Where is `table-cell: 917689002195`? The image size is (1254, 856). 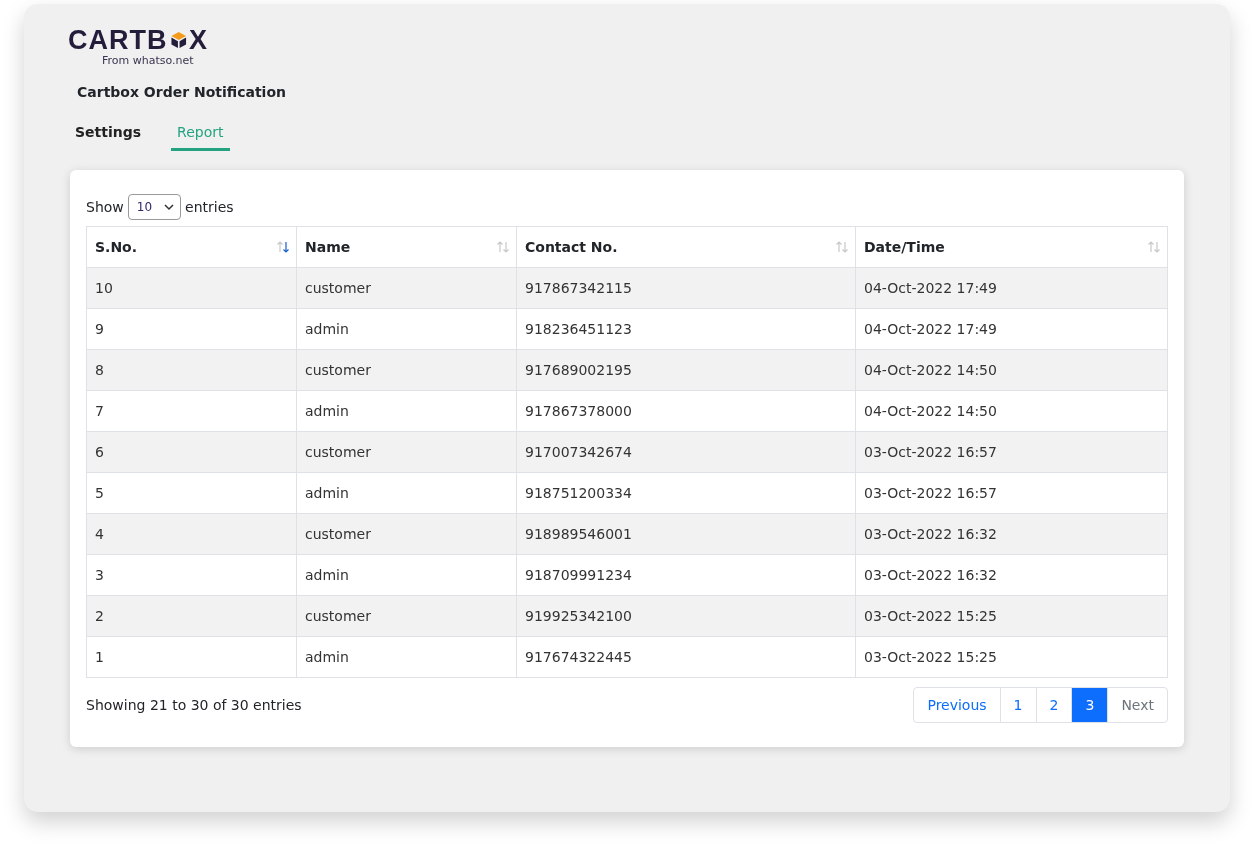
table-cell: 917689002195 is located at coordinates (686, 370).